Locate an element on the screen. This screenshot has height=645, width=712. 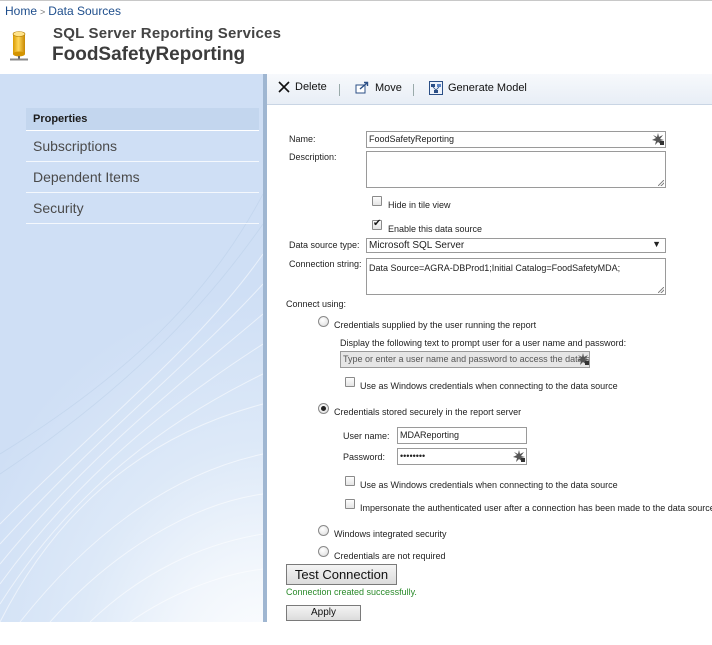
toolbar: Delete Move Generate Model is located at coordinates (489, 89).